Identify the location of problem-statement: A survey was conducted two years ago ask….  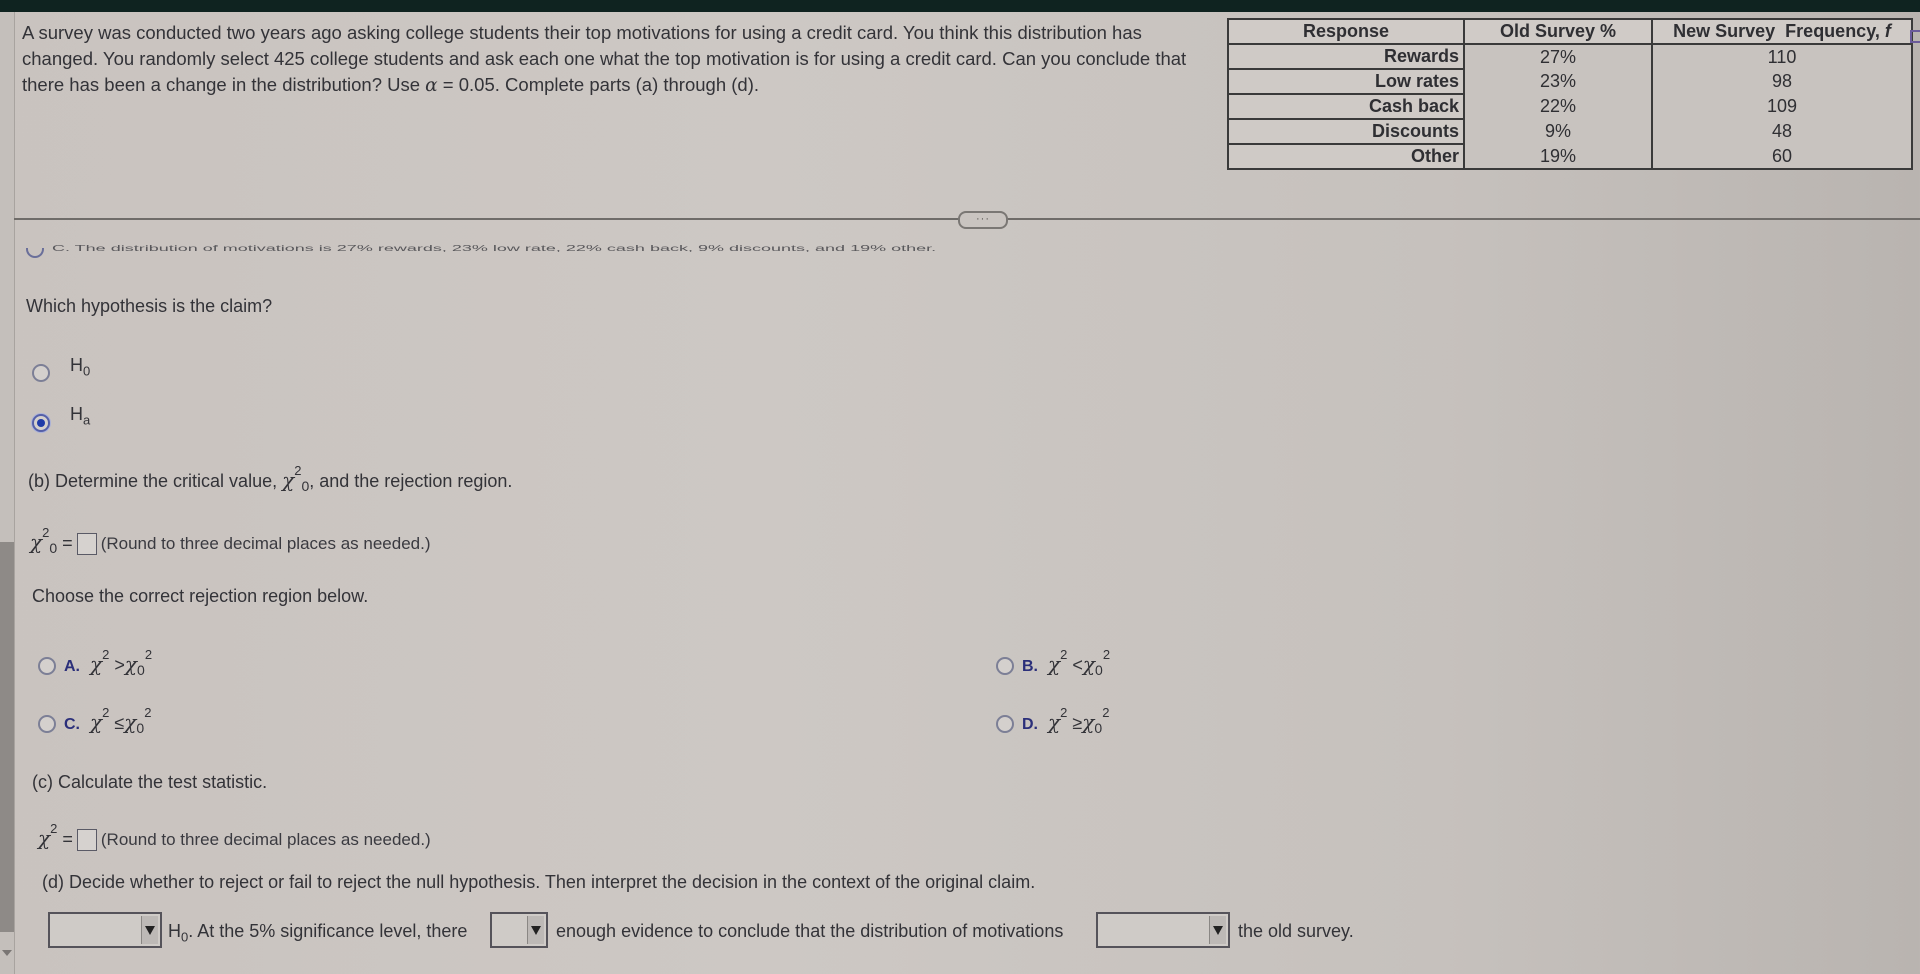
(622, 59).